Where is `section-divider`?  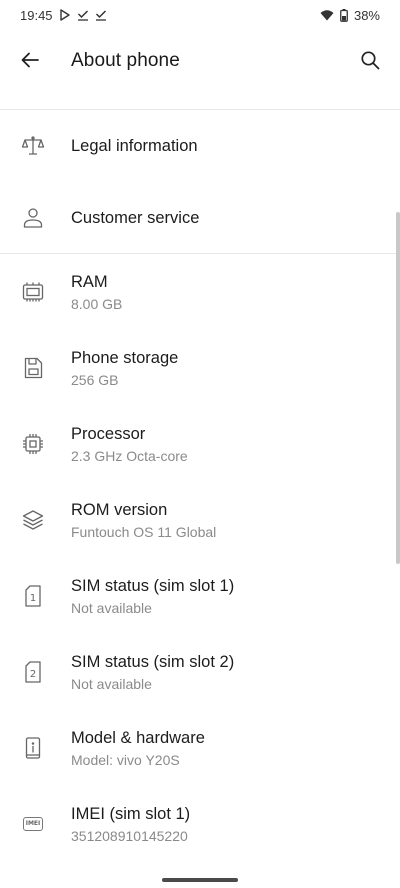 section-divider is located at coordinates (200, 253).